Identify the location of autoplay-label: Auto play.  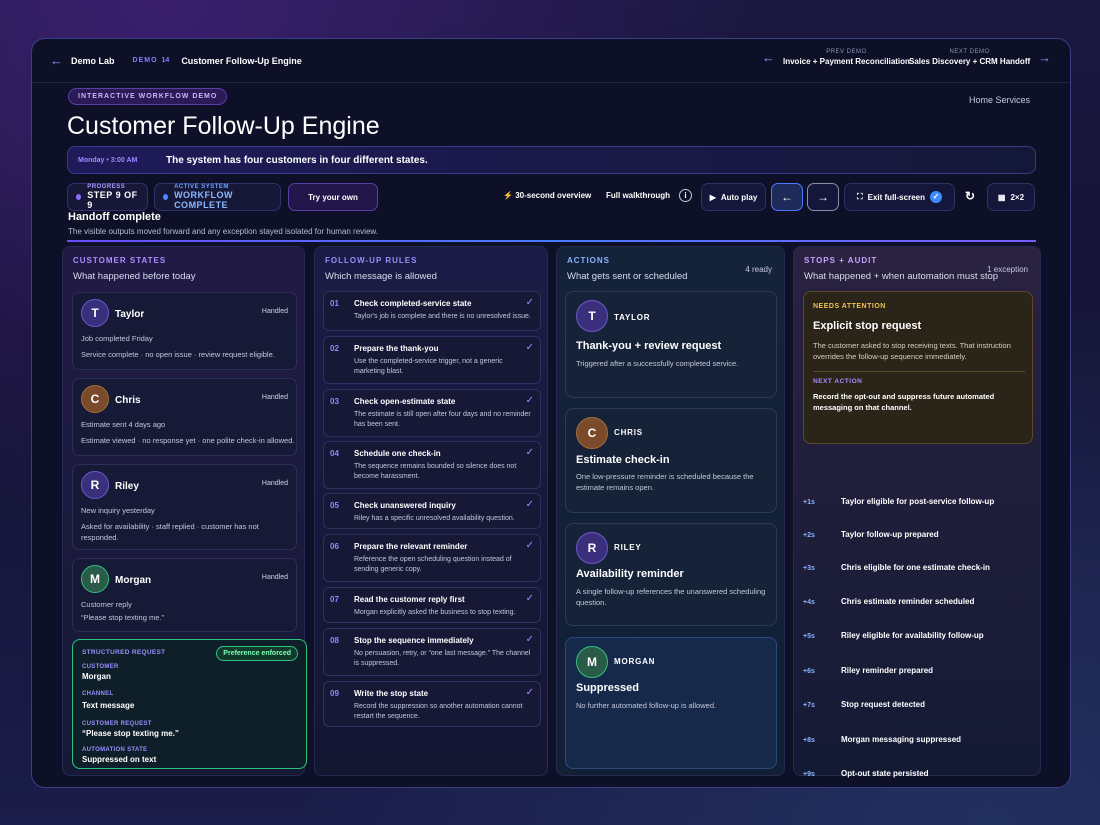
(739, 197).